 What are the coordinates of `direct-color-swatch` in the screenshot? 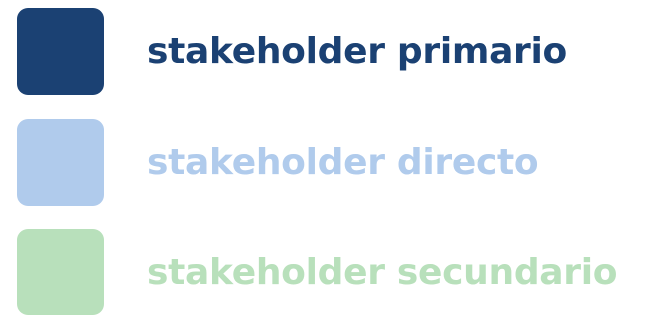 It's located at (60, 162).